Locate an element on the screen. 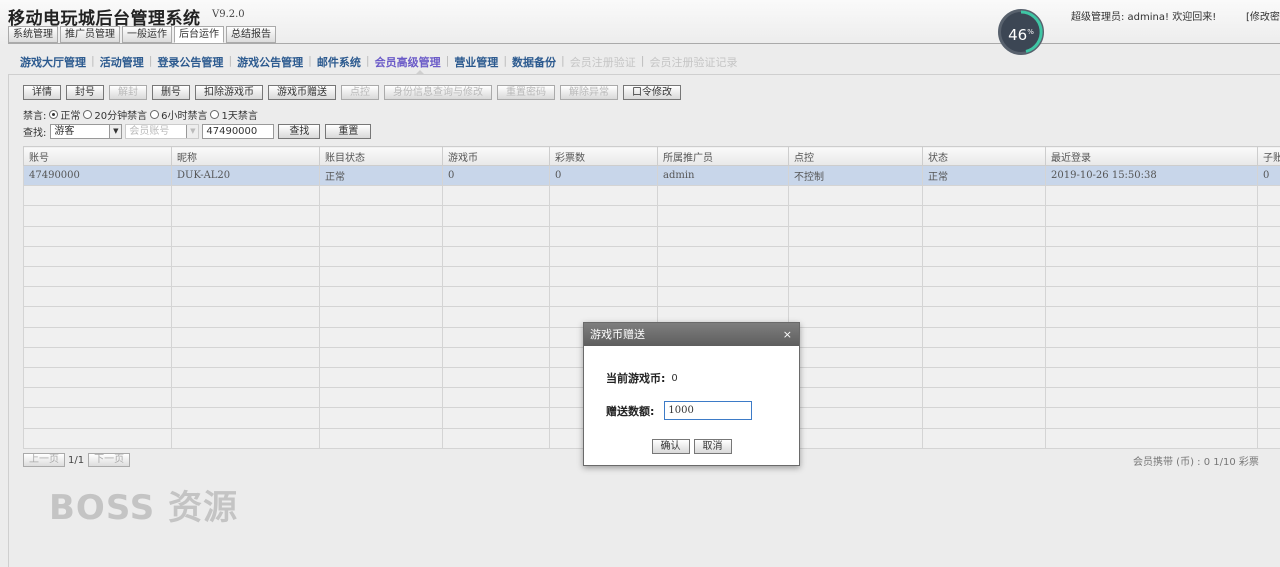 The image size is (1280, 567). app-version: V9.2.0 is located at coordinates (228, 14).